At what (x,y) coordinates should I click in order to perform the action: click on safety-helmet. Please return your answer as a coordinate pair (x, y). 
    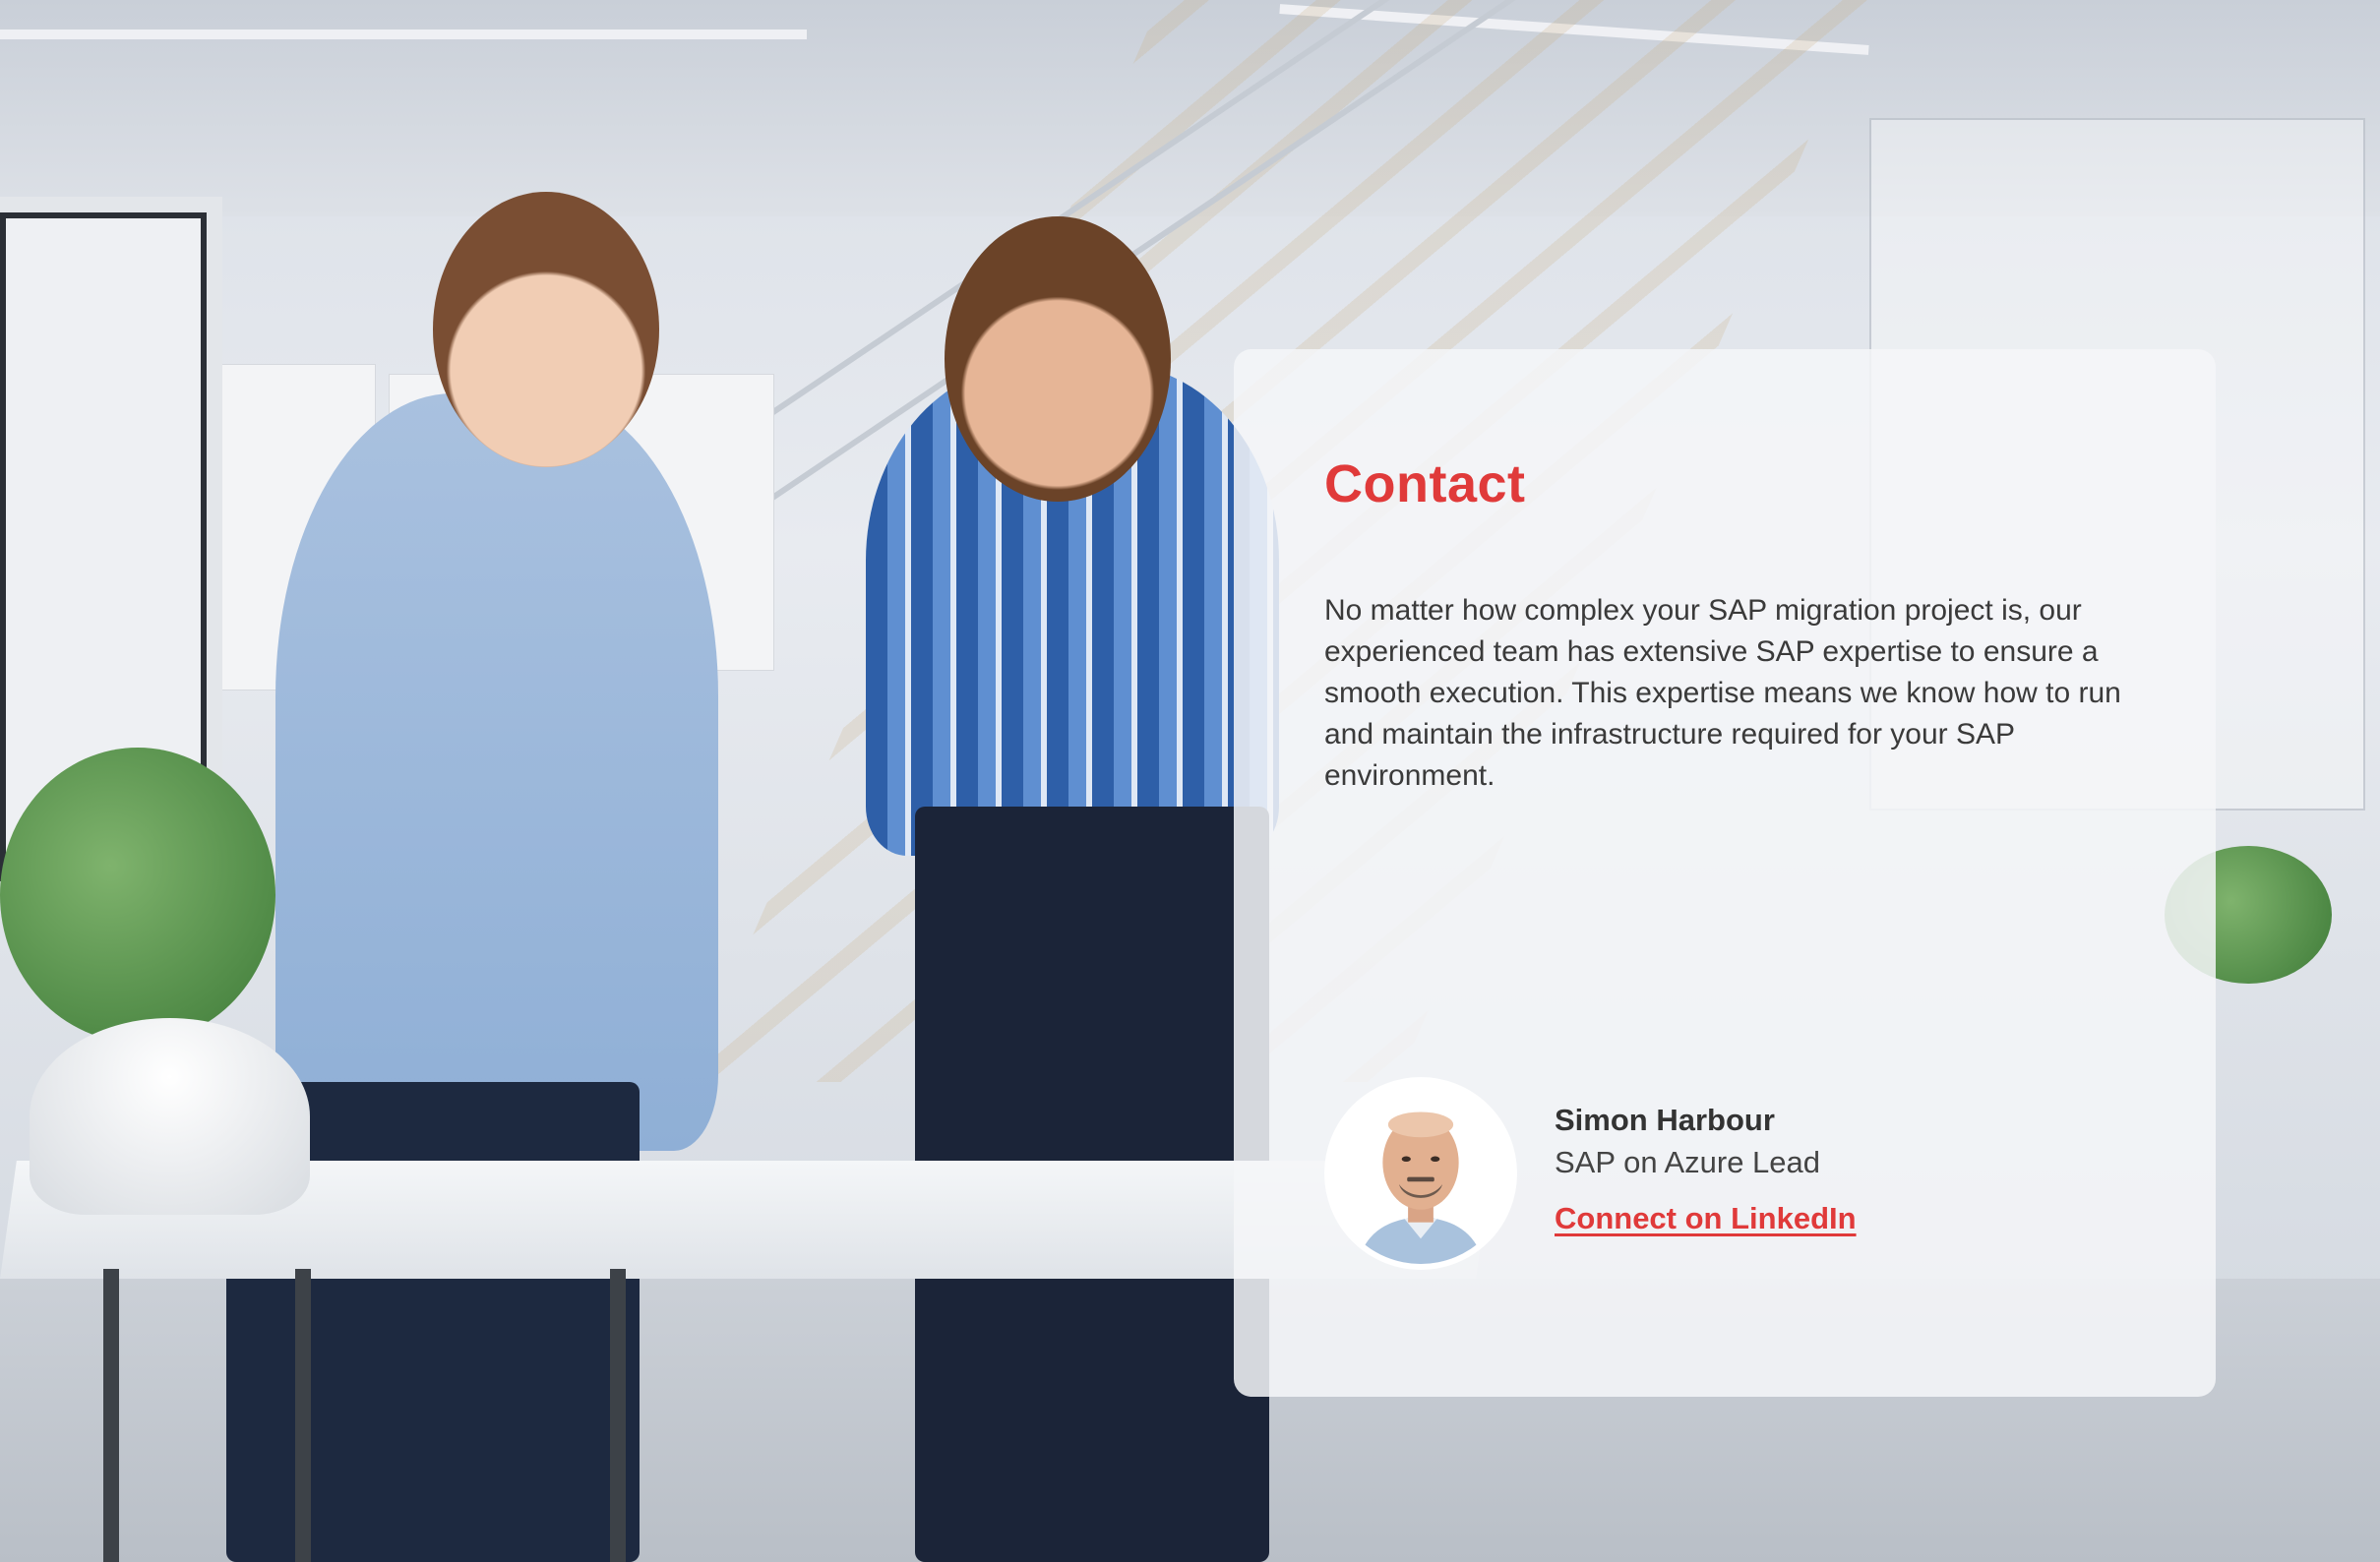
    Looking at the image, I should click on (170, 1116).